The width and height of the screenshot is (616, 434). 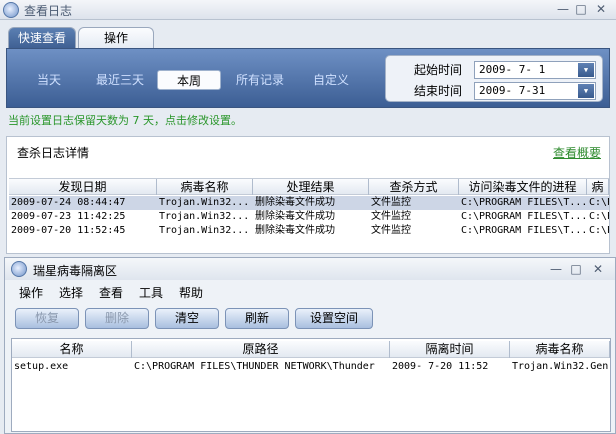 I want to click on view-summary-link: 查看概要, so click(x=577, y=152).